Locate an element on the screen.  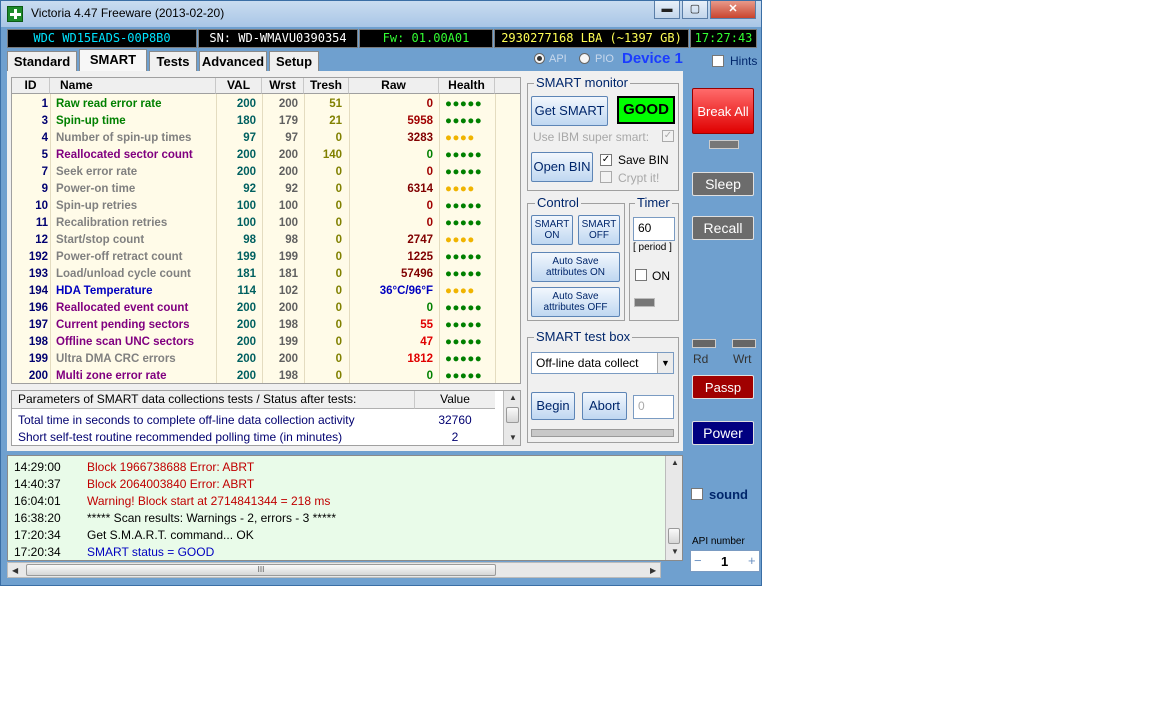
tab-setup: Setup is located at coordinates (294, 61).